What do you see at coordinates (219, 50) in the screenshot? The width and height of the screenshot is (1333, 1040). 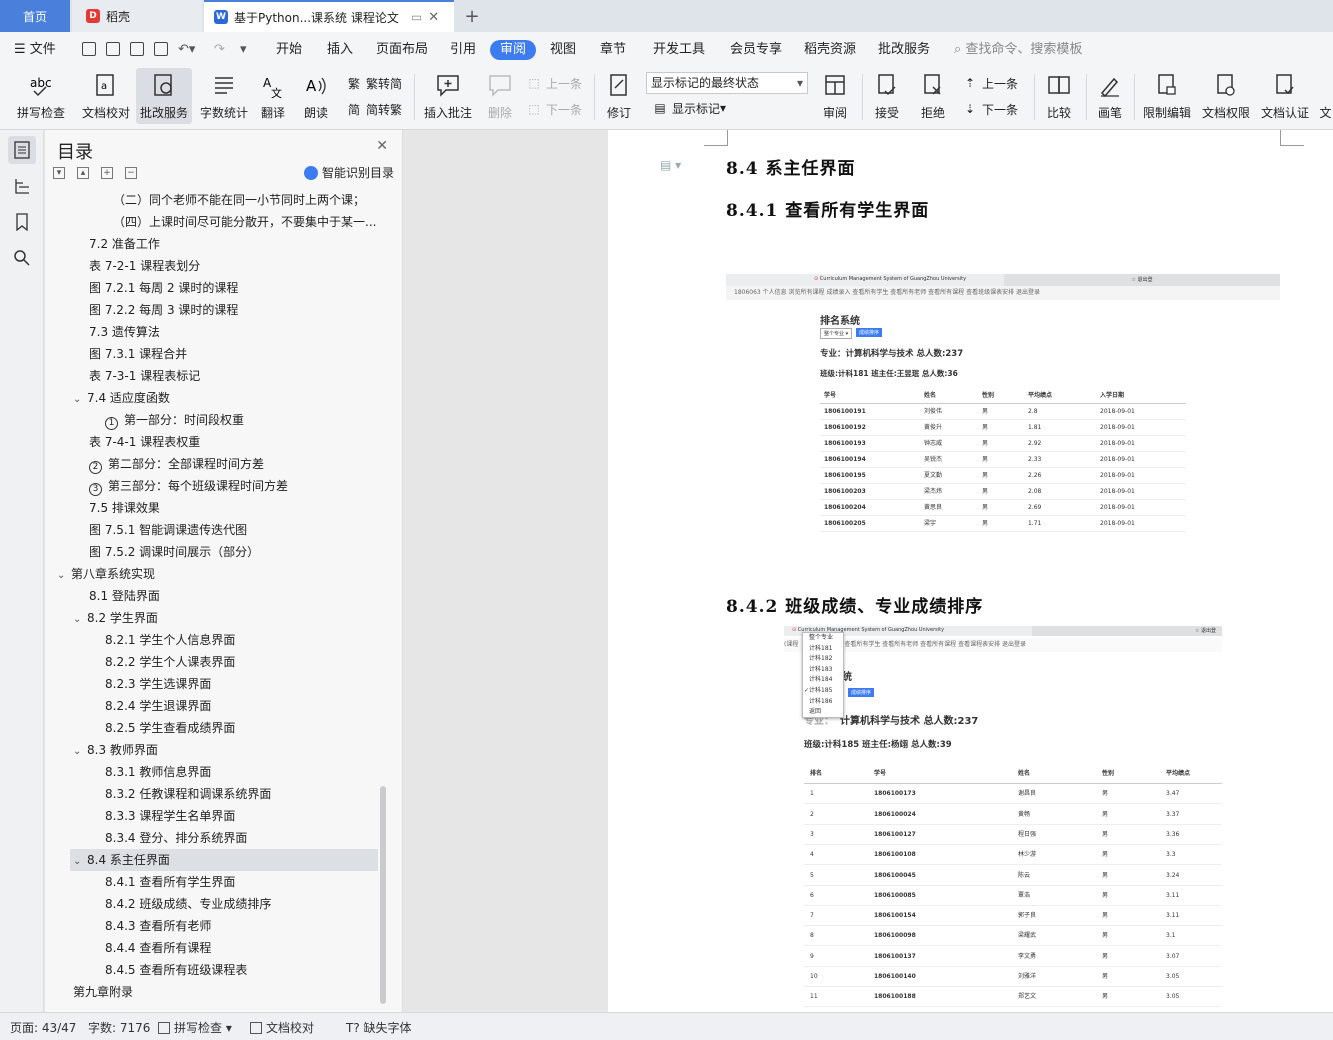 I see `redo-icon: ↷` at bounding box center [219, 50].